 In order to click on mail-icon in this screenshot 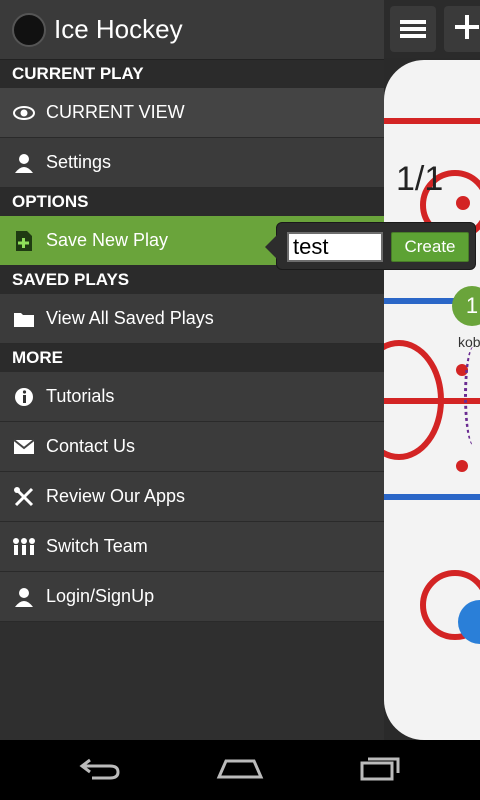, I will do `click(24, 446)`.